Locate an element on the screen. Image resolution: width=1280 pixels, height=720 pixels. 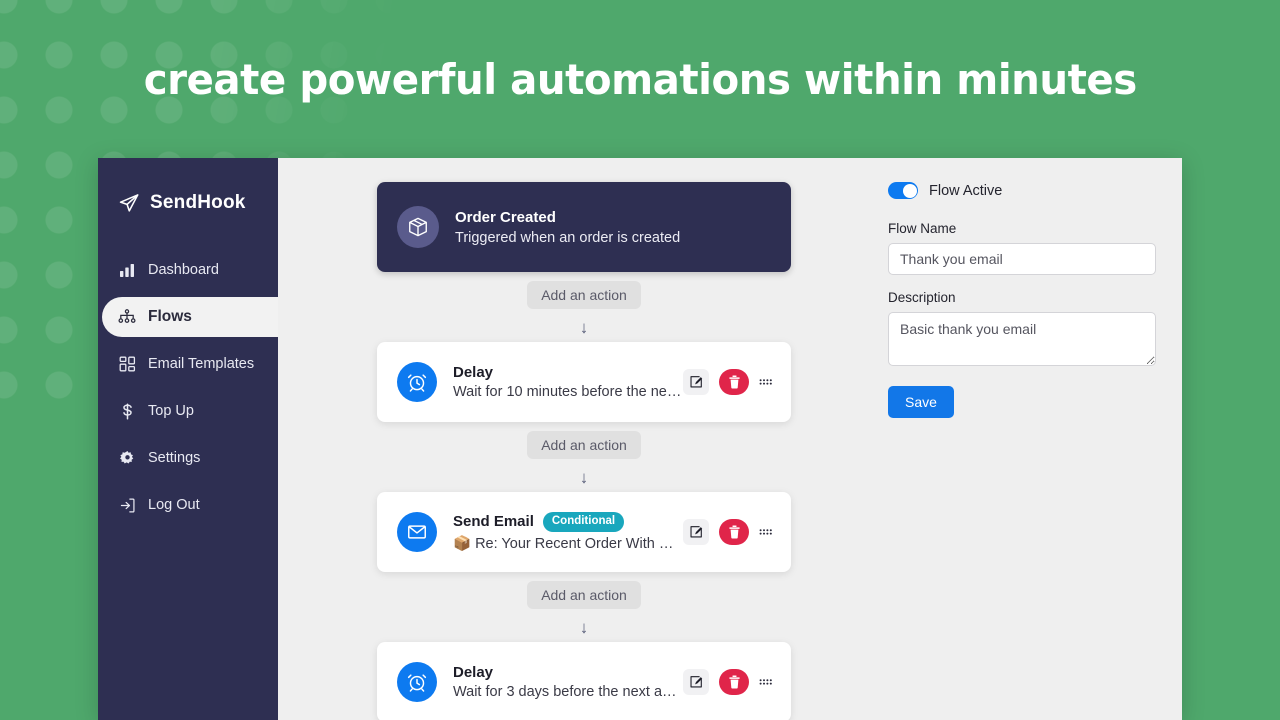
sidebar-item-dashboard: Dashboard is located at coordinates (188, 270).